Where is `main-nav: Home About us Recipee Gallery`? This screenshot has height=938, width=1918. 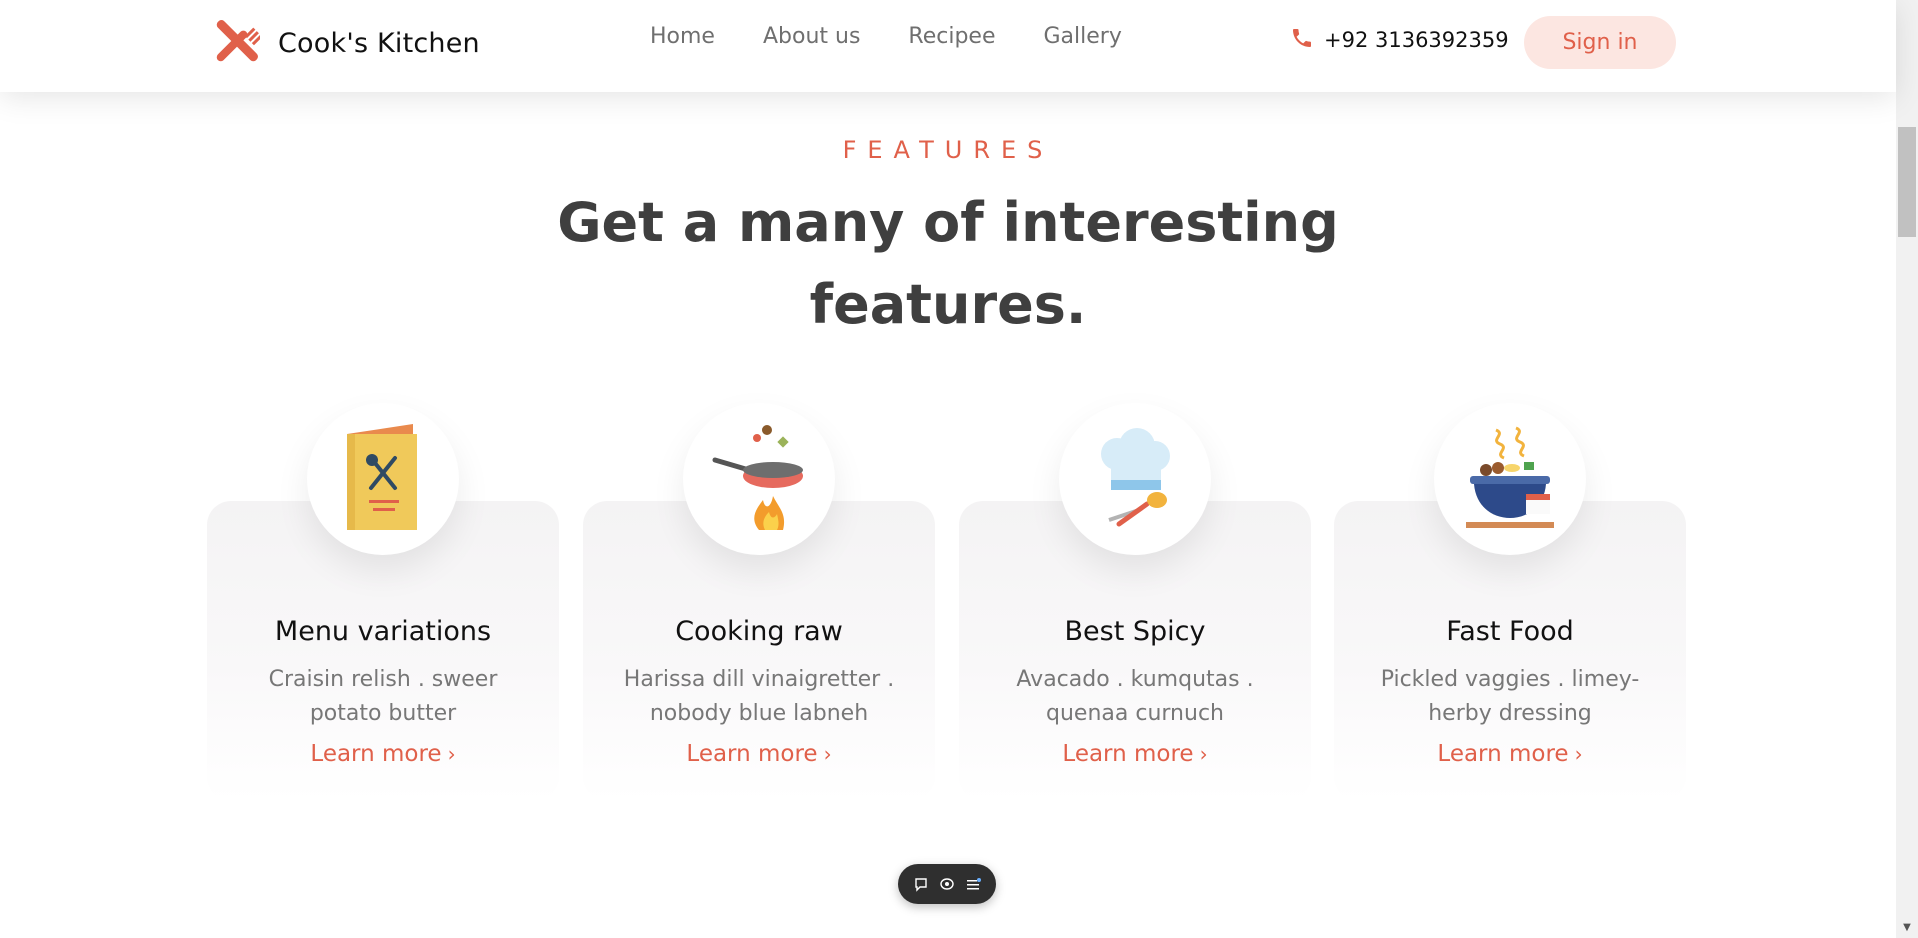 main-nav: Home About us Recipee Gallery is located at coordinates (886, 36).